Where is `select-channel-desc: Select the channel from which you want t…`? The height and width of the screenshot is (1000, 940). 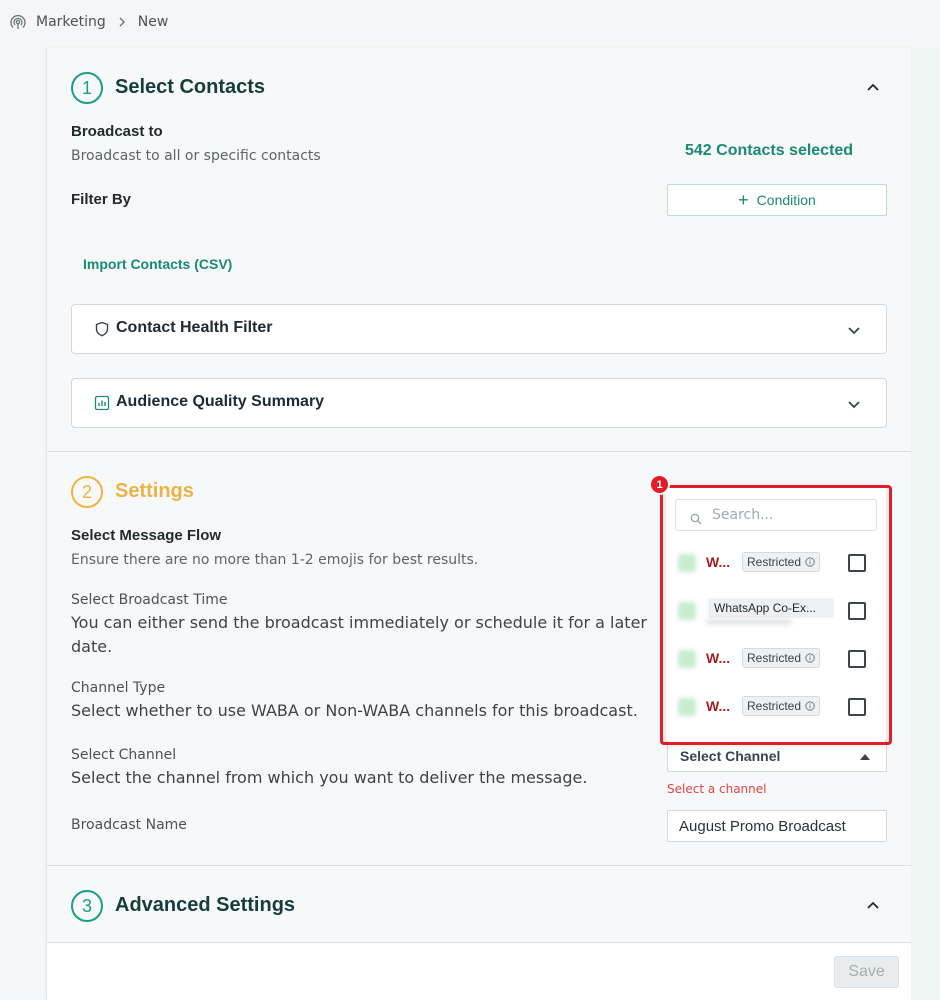
select-channel-desc: Select the channel from which you want t… is located at coordinates (329, 777).